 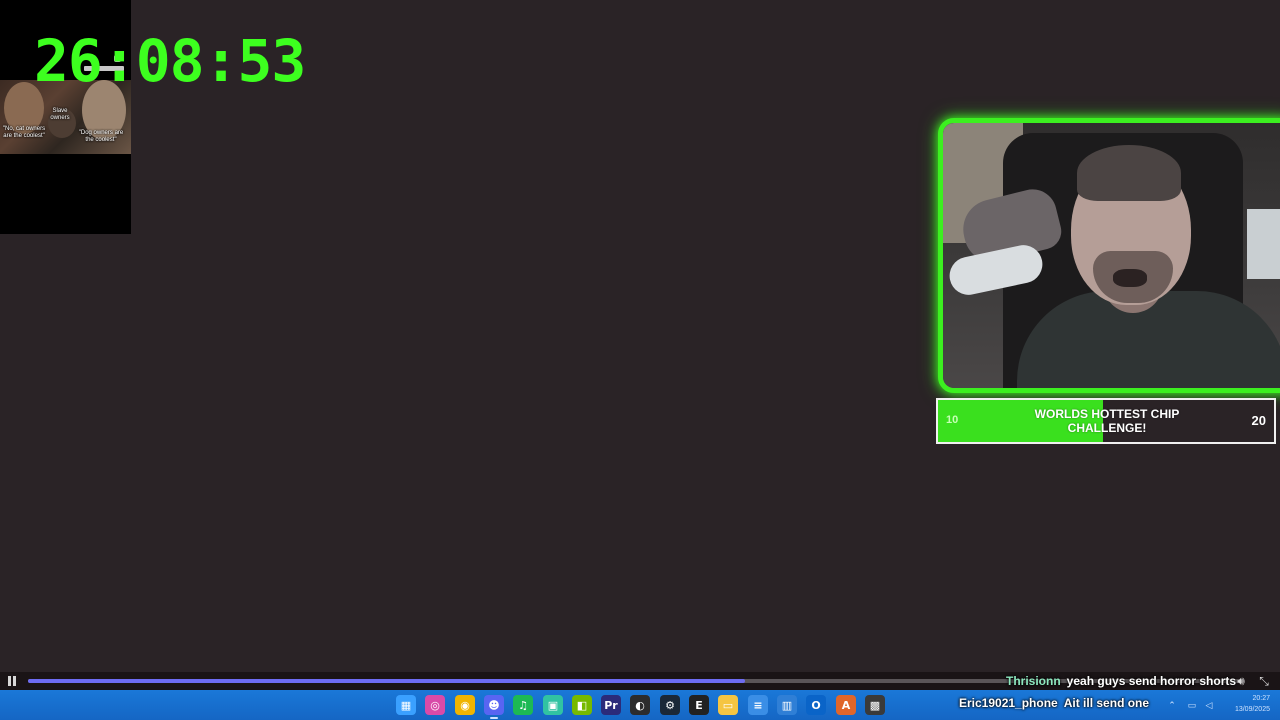 I want to click on chat-text: yeah guys send horror shorts, so click(x=1151, y=681).